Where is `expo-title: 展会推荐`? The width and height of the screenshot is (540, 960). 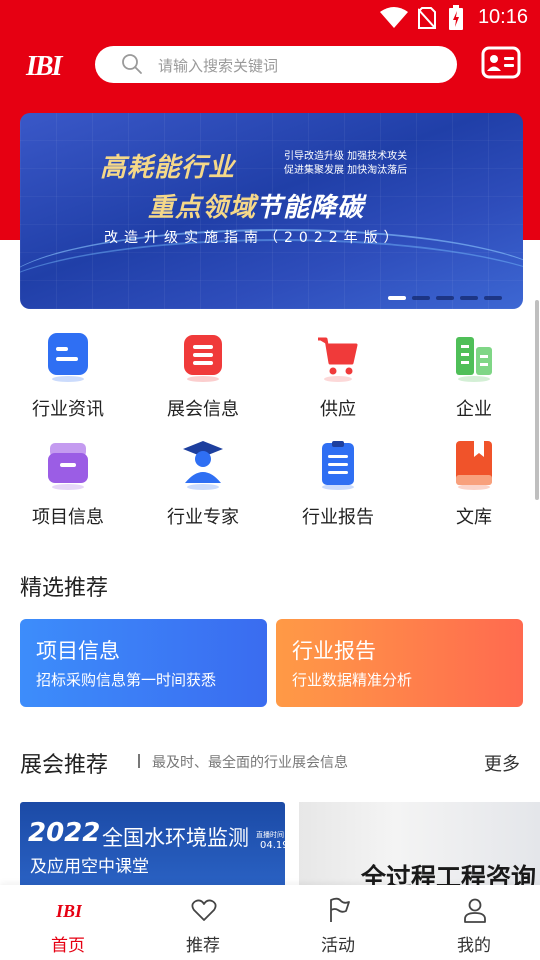 expo-title: 展会推荐 is located at coordinates (64, 765).